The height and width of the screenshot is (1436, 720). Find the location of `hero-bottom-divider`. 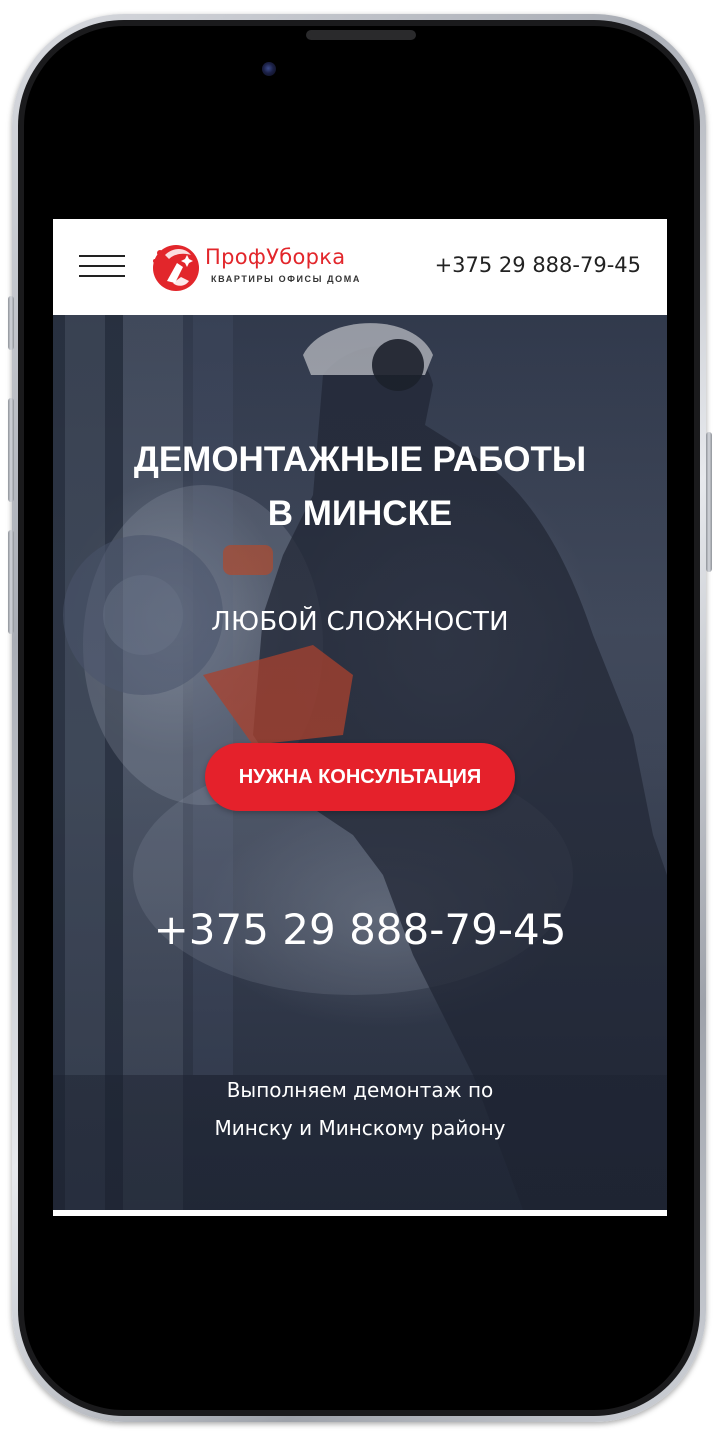

hero-bottom-divider is located at coordinates (360, 1213).